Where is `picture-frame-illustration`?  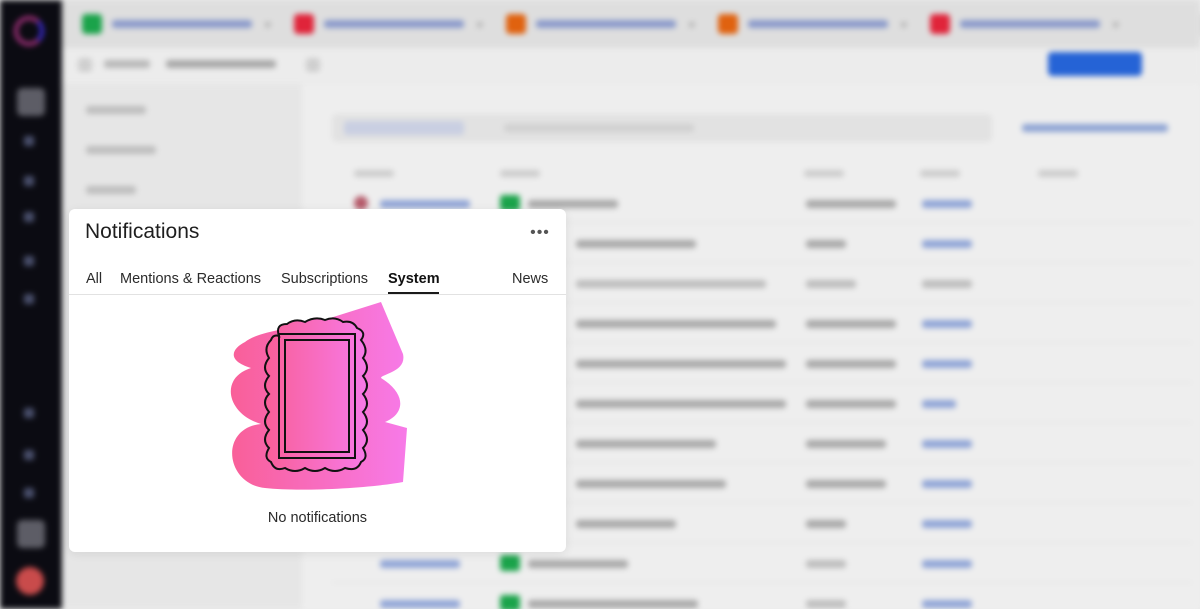 picture-frame-illustration is located at coordinates (316, 397).